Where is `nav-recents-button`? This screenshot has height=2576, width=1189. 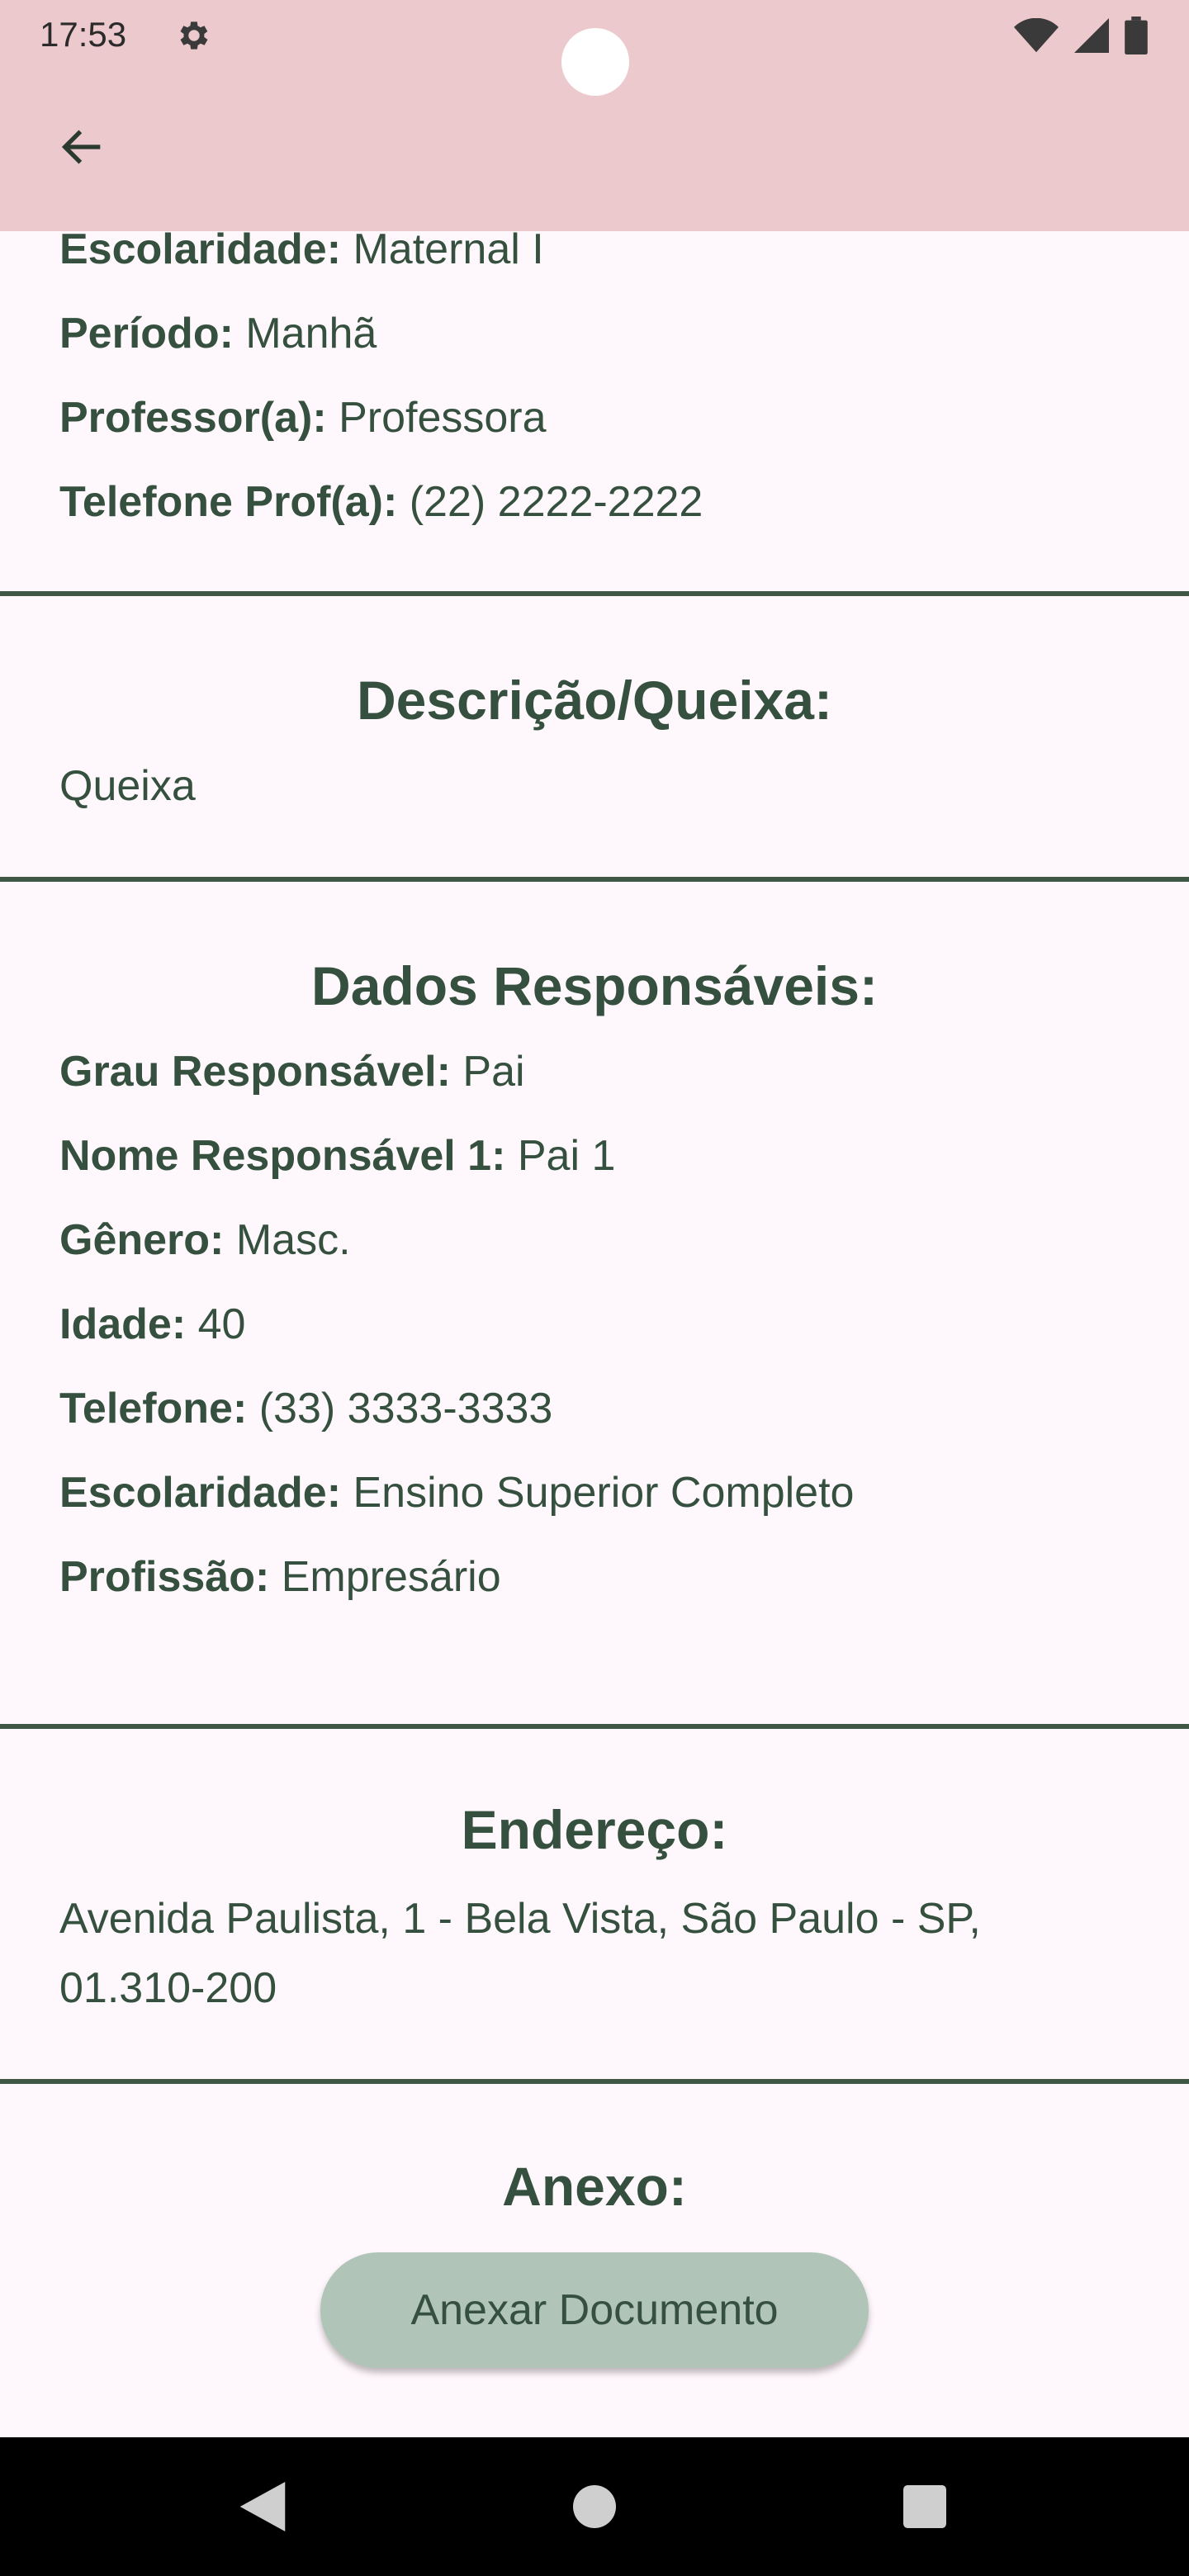 nav-recents-button is located at coordinates (924, 2506).